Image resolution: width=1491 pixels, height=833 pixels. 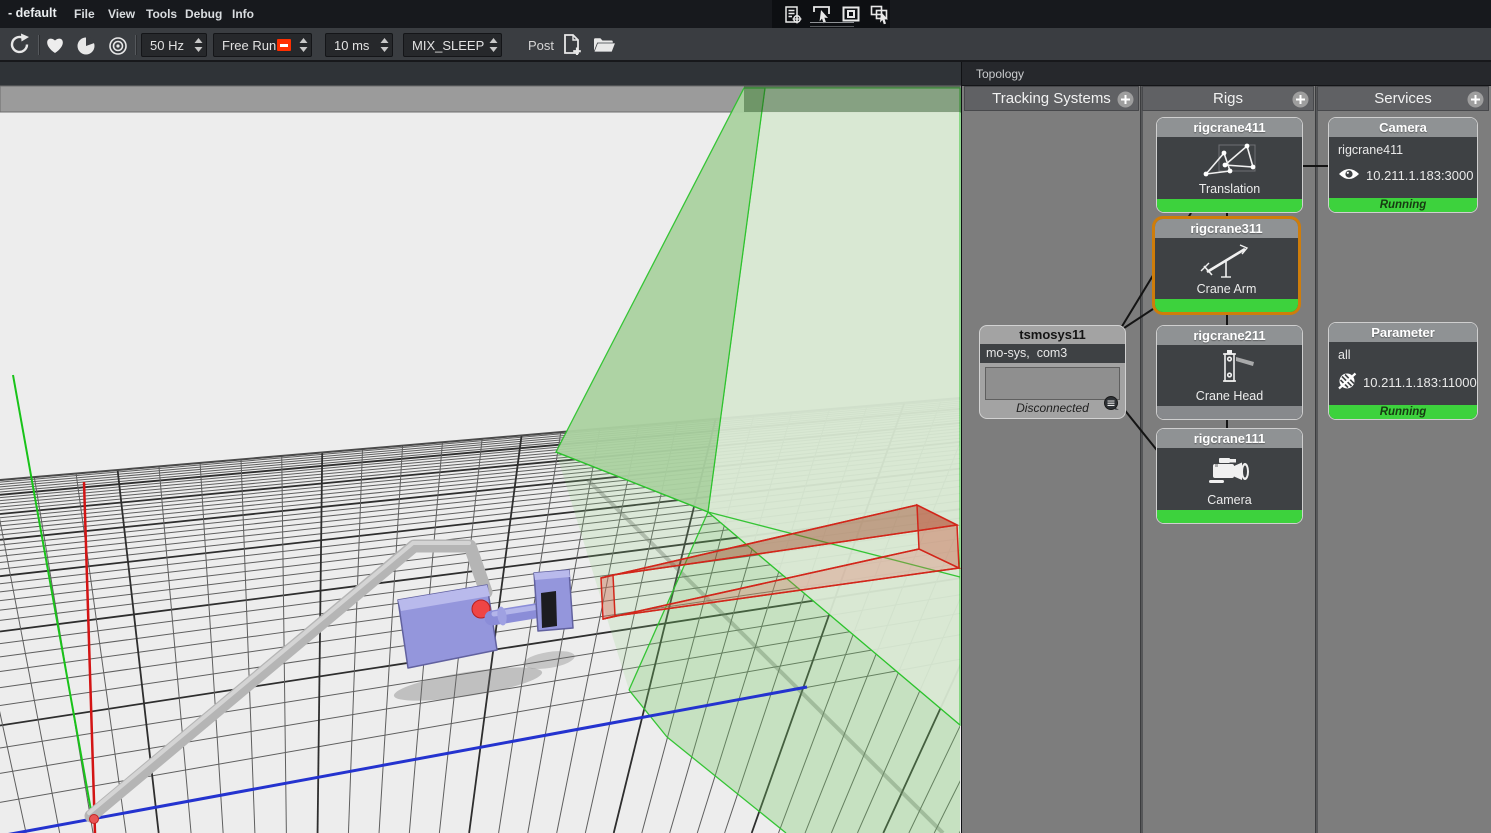 I want to click on node-tsmosys11: tsmosys11 mo-sys, com3 Disconnected, so click(x=1052, y=372).